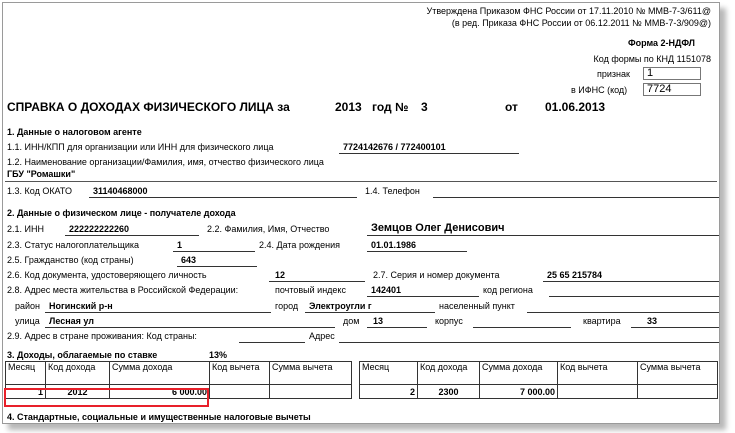  I want to click on person-inn-label: 2.1. ИНН, so click(25, 229).